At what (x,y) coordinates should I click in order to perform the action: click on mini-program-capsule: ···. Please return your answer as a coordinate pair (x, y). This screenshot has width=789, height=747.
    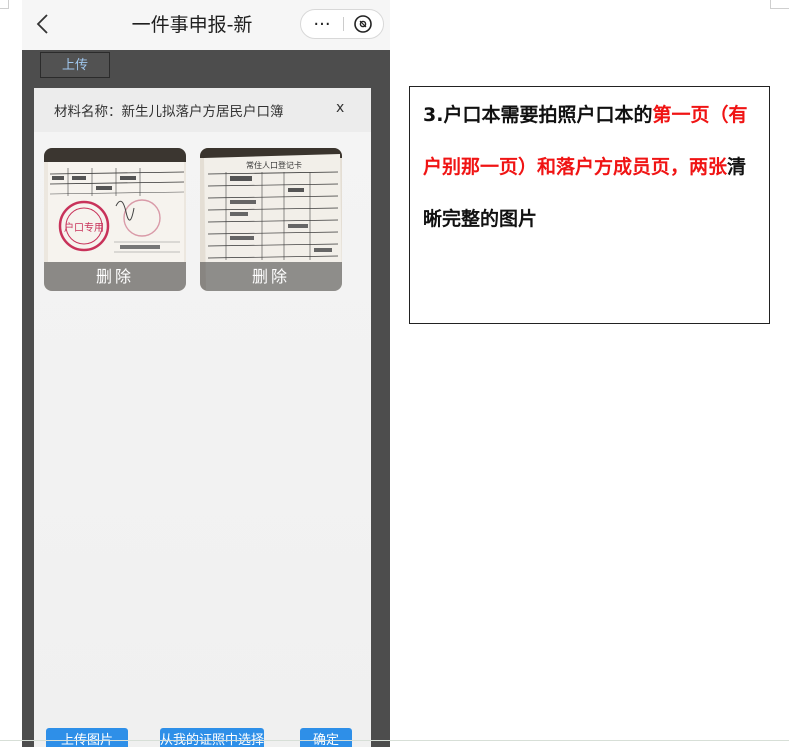
    Looking at the image, I should click on (342, 24).